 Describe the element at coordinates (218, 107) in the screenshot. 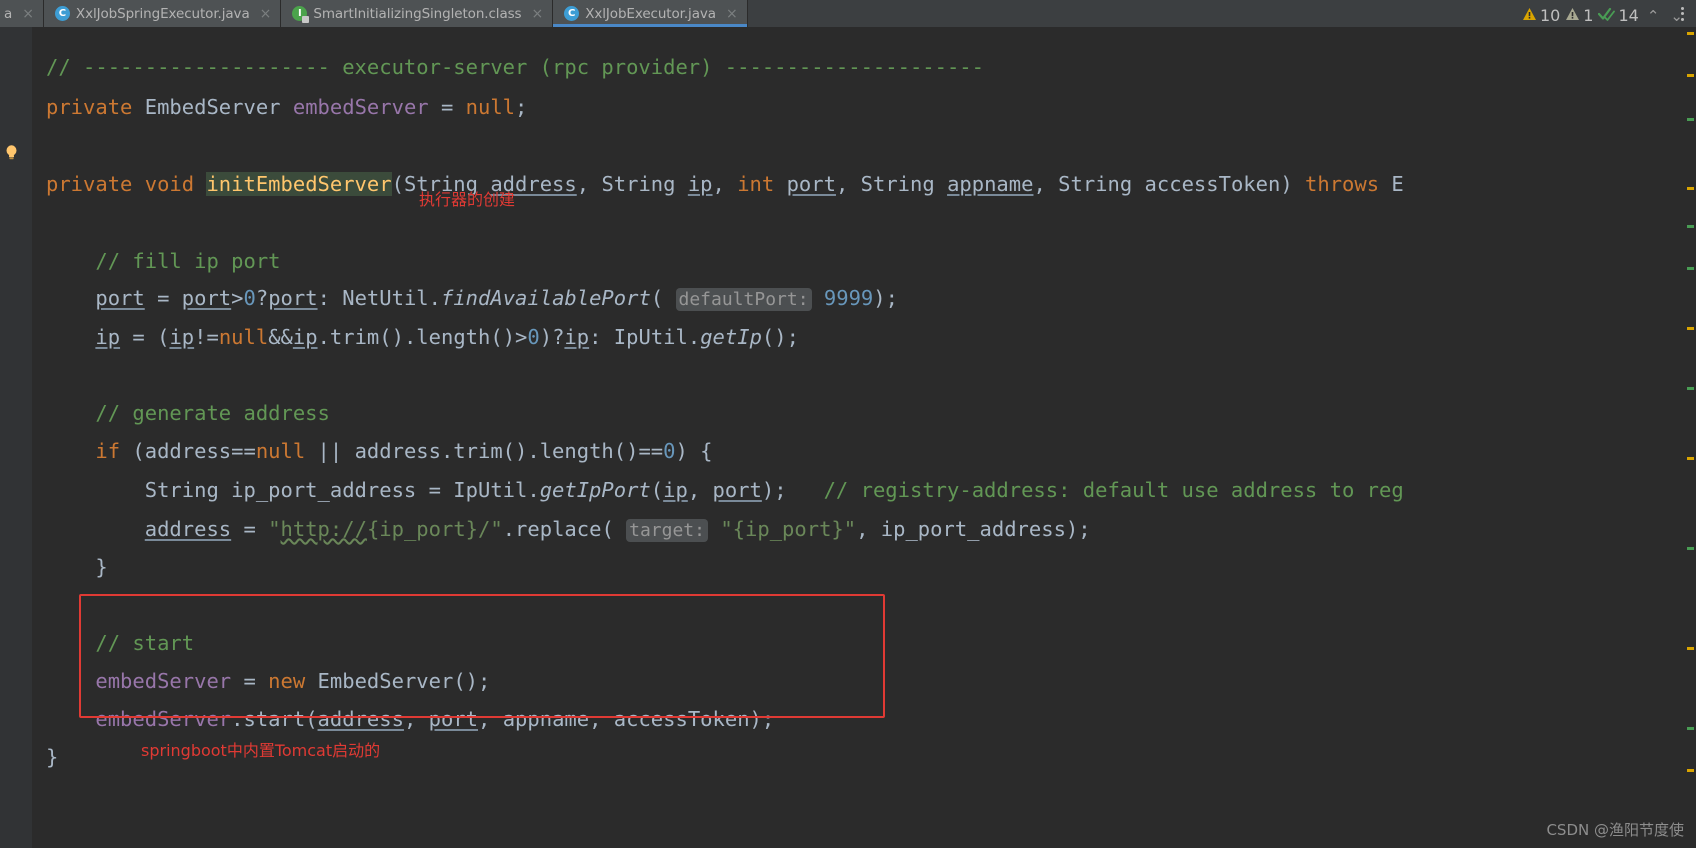

I see `code-token: EmbedServer` at that location.